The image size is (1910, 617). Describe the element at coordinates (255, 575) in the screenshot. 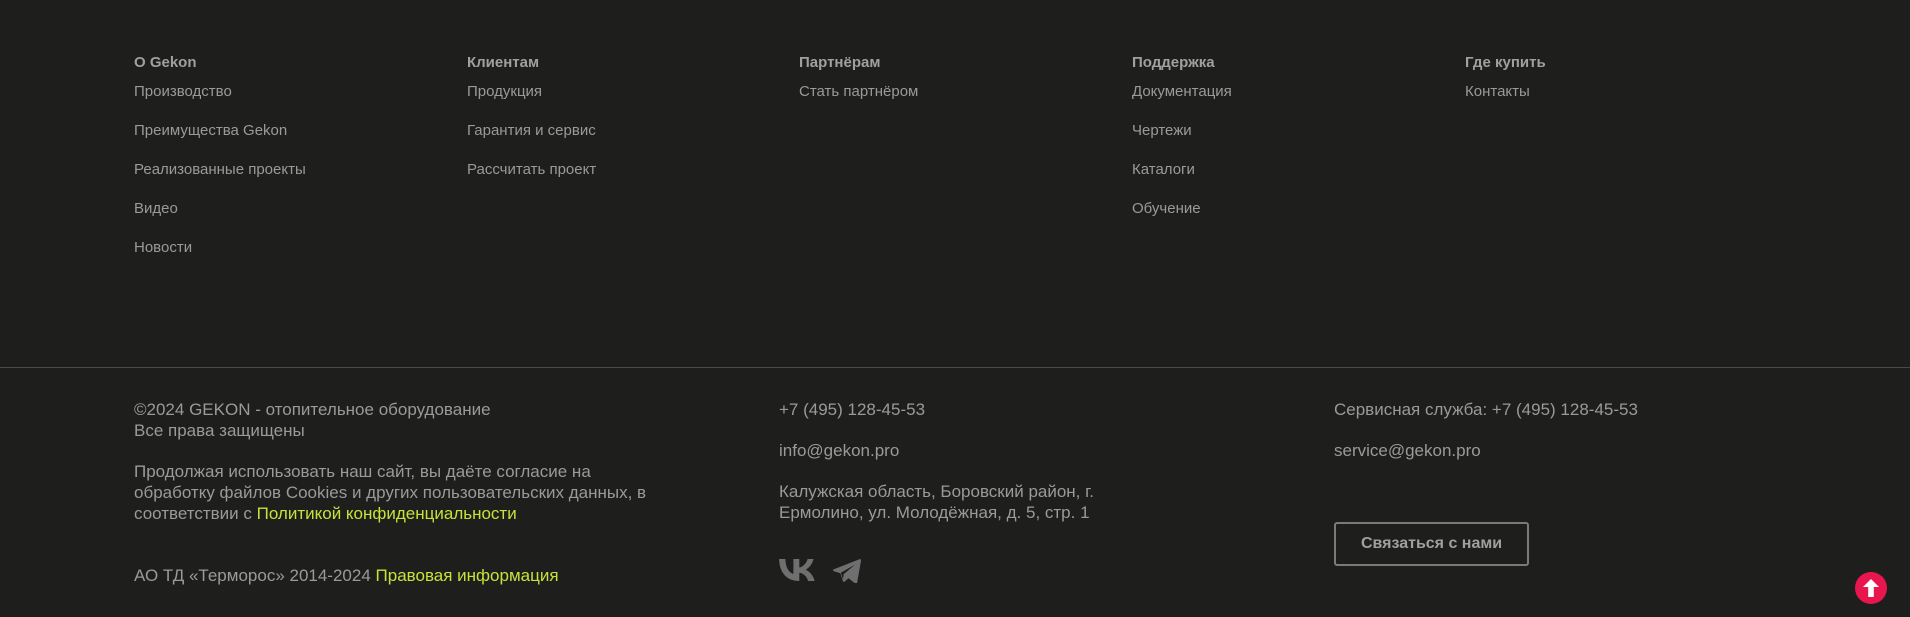

I see `company-text: АО ТД «Терморос» 2014-2024` at that location.